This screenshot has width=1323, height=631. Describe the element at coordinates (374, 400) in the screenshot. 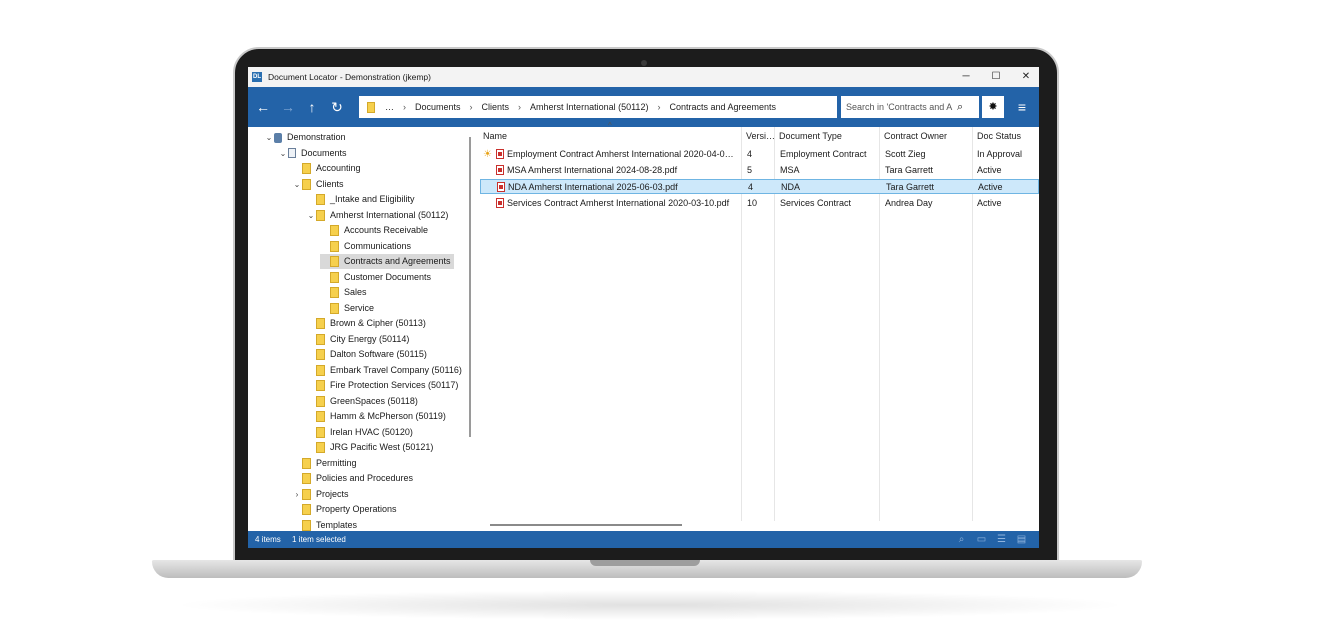

I see `tree-item-label: GreenSpaces (50118)` at that location.